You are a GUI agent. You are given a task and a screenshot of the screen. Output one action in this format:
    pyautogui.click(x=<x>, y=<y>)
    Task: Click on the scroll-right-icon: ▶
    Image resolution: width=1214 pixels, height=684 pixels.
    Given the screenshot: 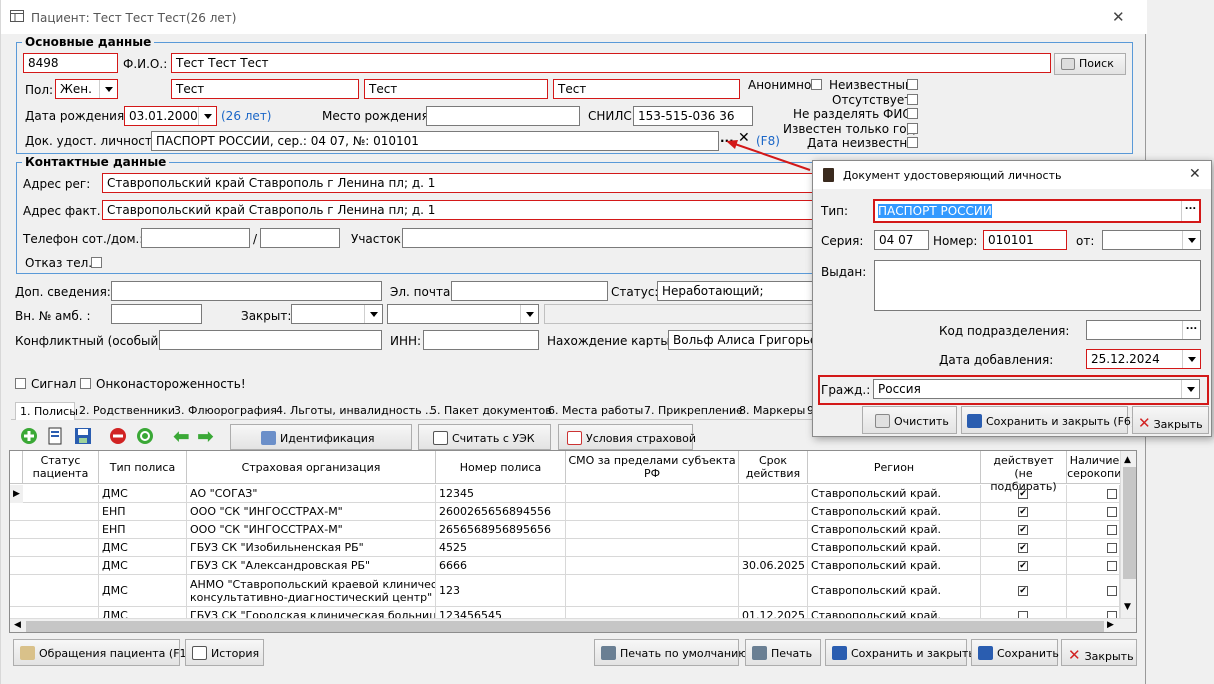 What is the action you would take?
    pyautogui.click(x=1110, y=625)
    